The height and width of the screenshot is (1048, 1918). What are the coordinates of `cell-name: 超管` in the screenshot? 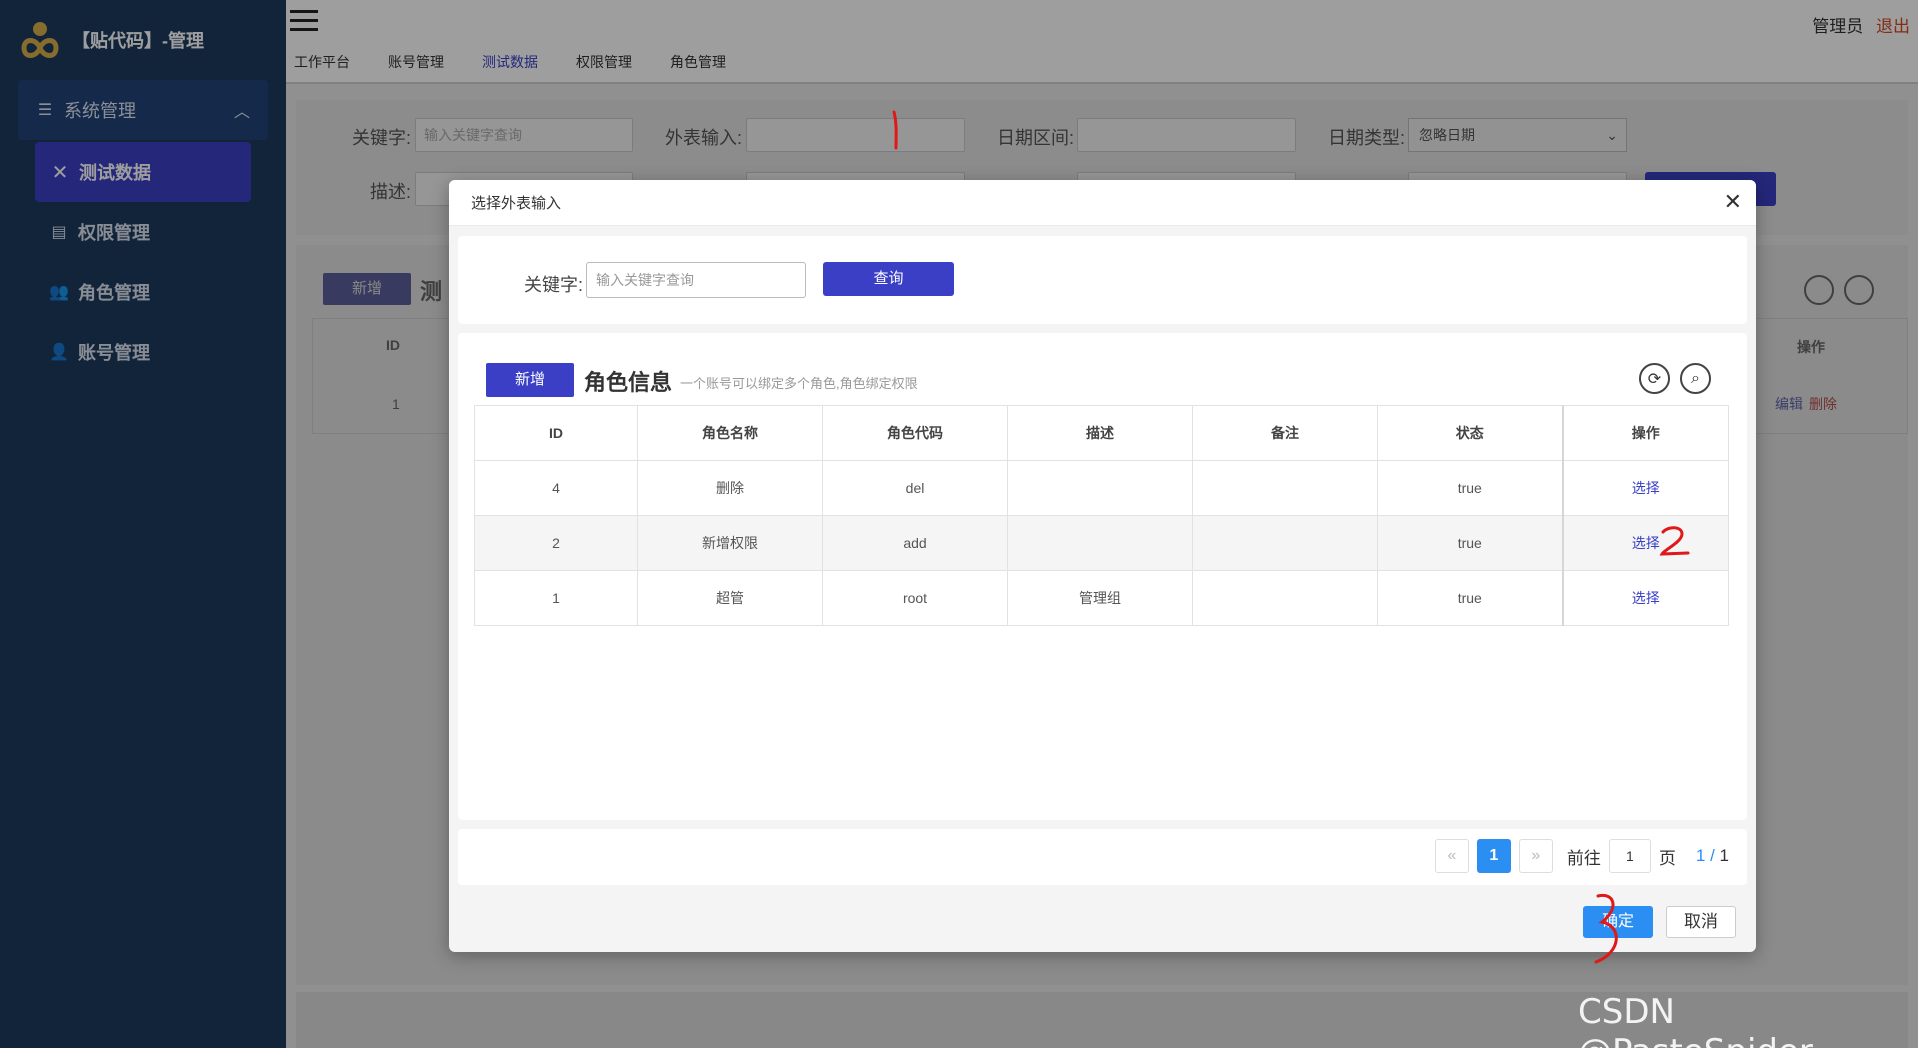 It's located at (730, 598).